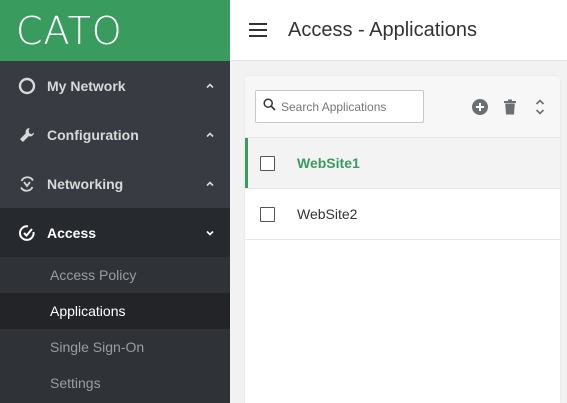 The image size is (567, 403). What do you see at coordinates (480, 106) in the screenshot?
I see `add-icon` at bounding box center [480, 106].